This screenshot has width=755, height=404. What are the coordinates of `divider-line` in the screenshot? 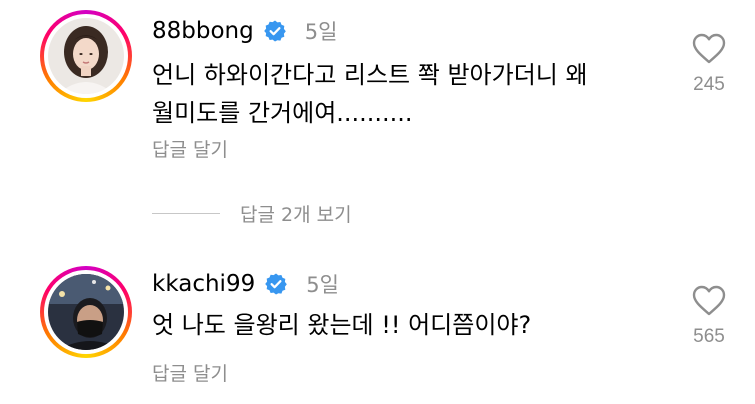 It's located at (186, 213).